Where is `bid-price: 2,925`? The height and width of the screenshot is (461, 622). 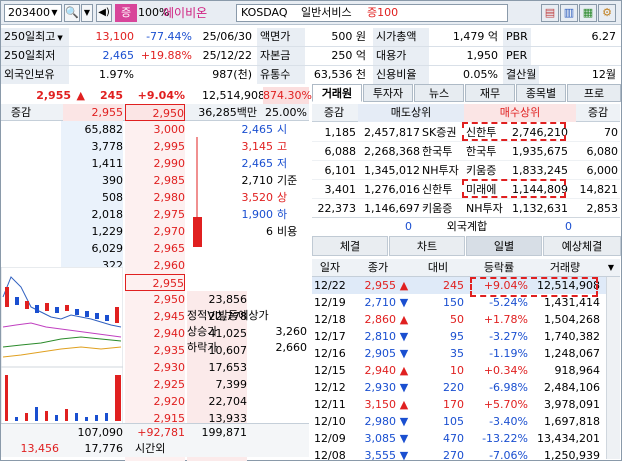 bid-price: 2,925 is located at coordinates (155, 384).